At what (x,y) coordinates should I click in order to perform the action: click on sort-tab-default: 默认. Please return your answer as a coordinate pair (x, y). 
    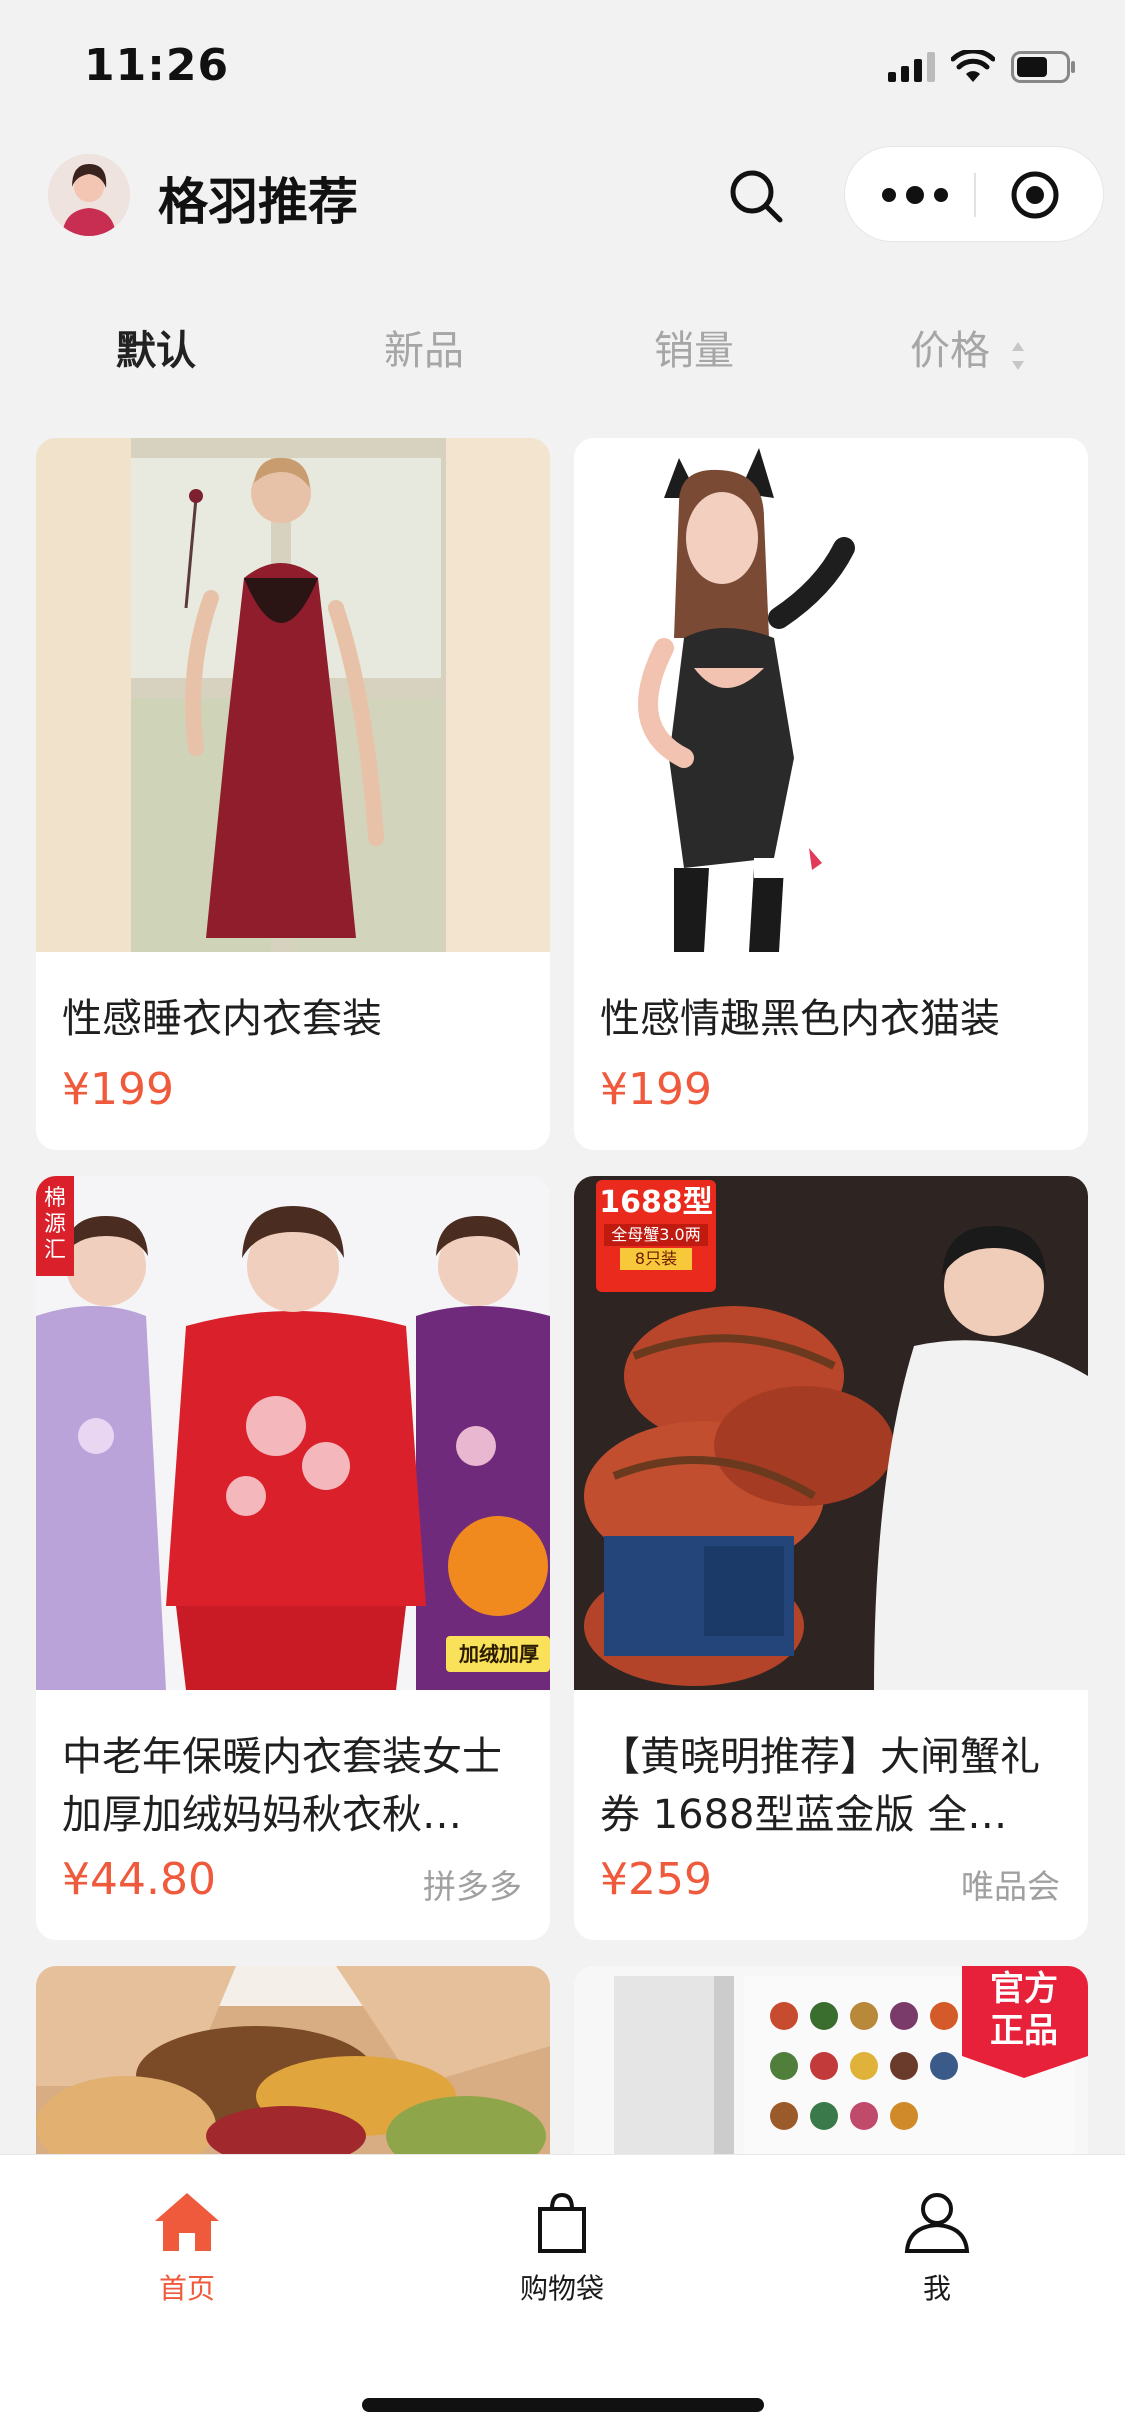
    Looking at the image, I should click on (156, 347).